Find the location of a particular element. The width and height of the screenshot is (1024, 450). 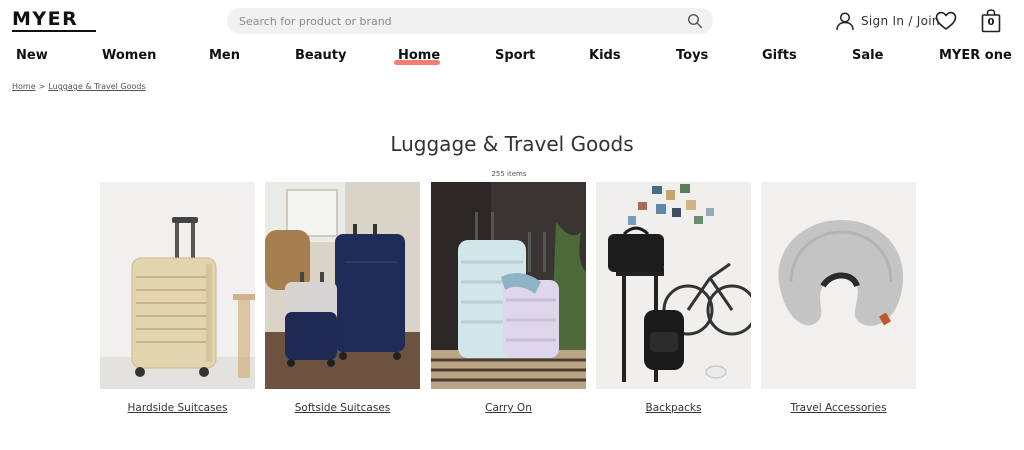

bag-count: 0 is located at coordinates (991, 22).